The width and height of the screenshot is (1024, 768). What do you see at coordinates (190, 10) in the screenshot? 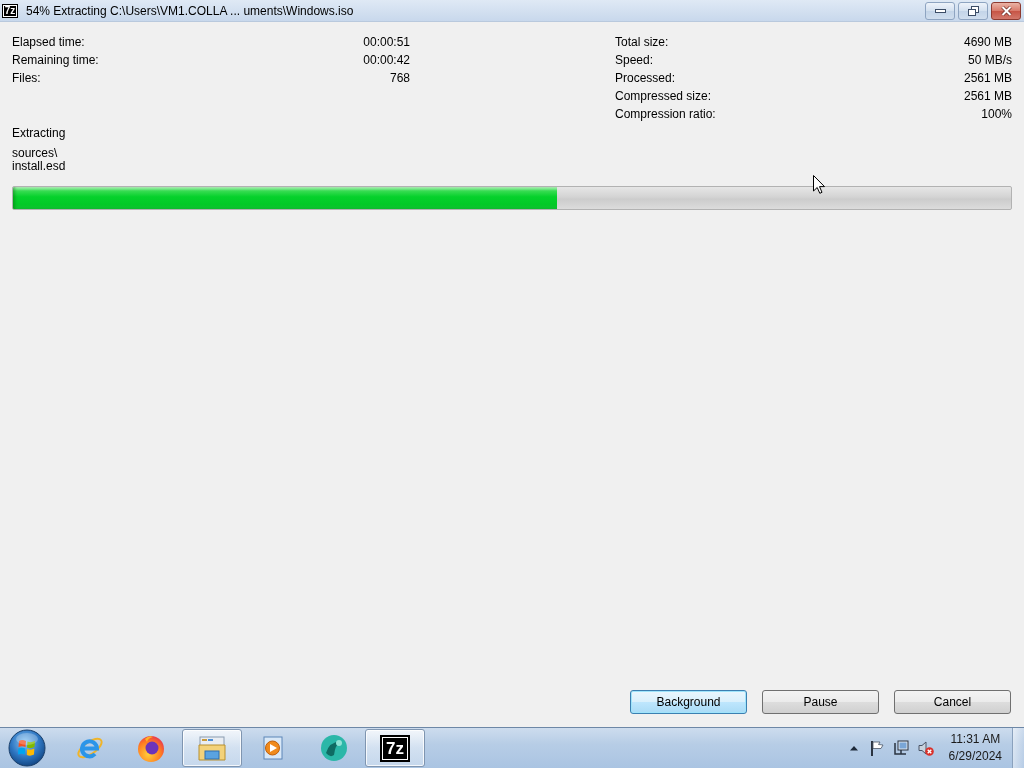
I see `window-title: 54% Extracting C:\Users\VM1.COLLA ... uments\Windows.iso` at bounding box center [190, 10].